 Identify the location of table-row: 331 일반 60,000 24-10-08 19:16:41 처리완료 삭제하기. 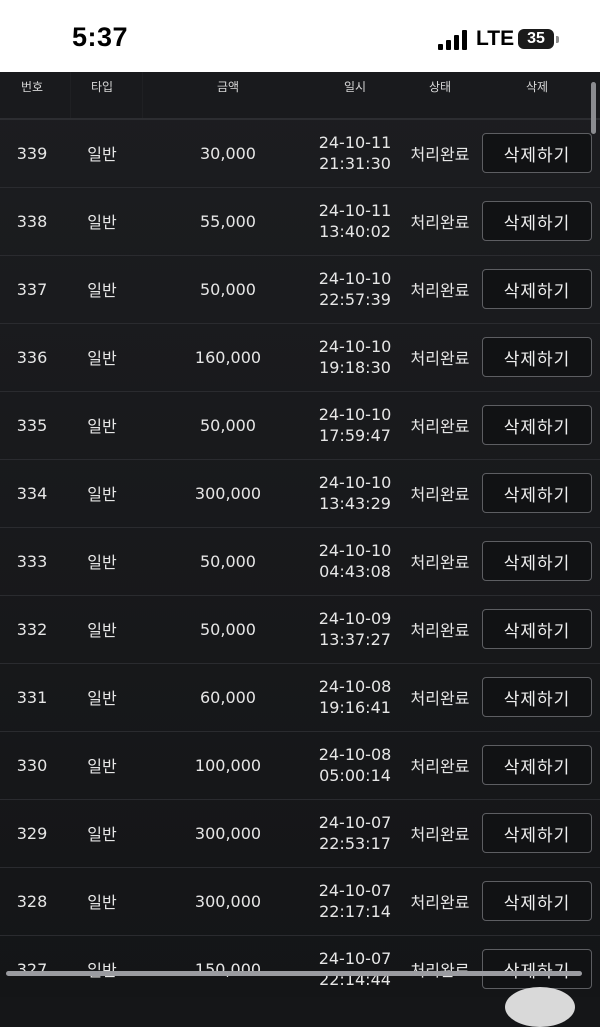
(300, 697).